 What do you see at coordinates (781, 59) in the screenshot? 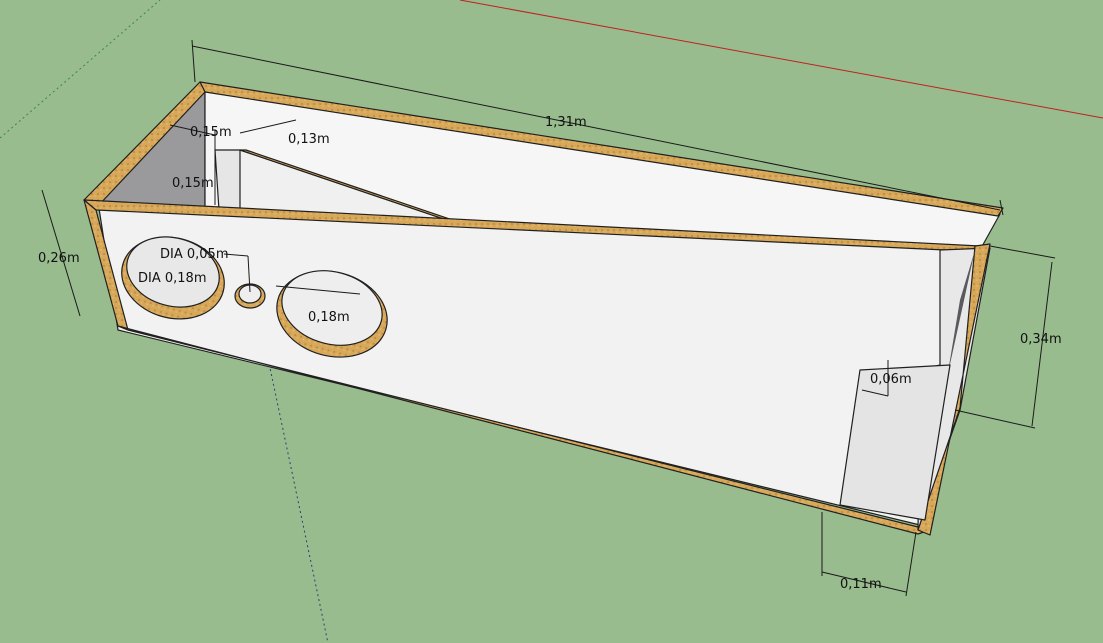
I see `red-axis-line` at bounding box center [781, 59].